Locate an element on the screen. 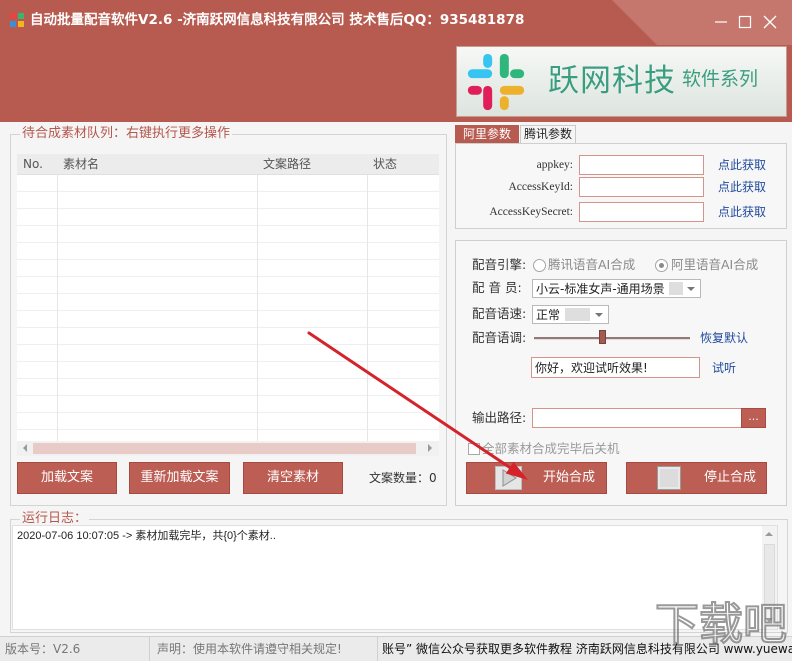  appkey-input is located at coordinates (641, 165).